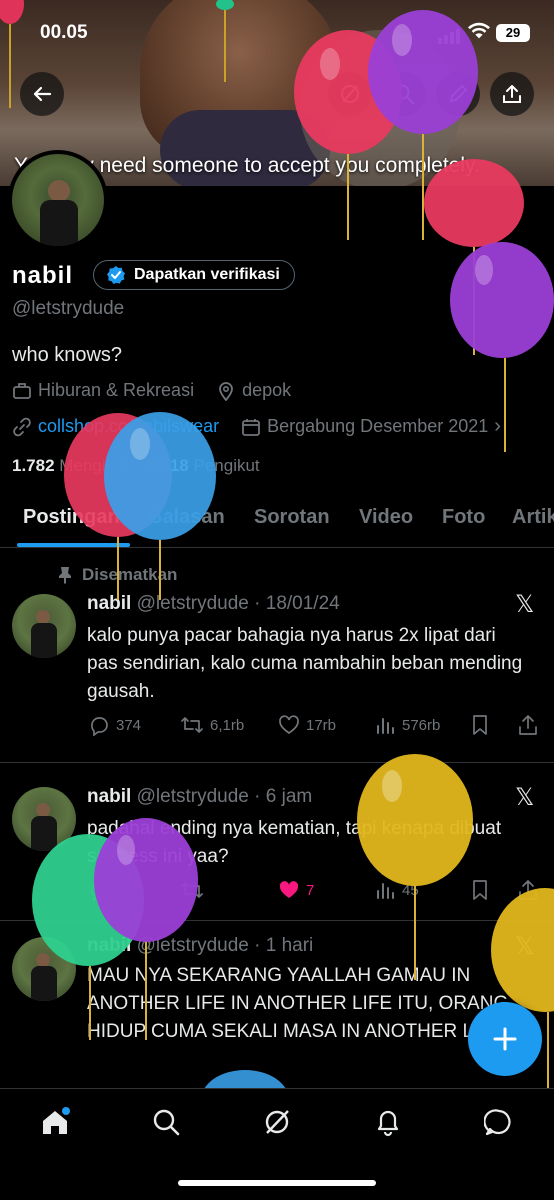 The image size is (554, 1200). I want to click on search-button, so click(404, 94).